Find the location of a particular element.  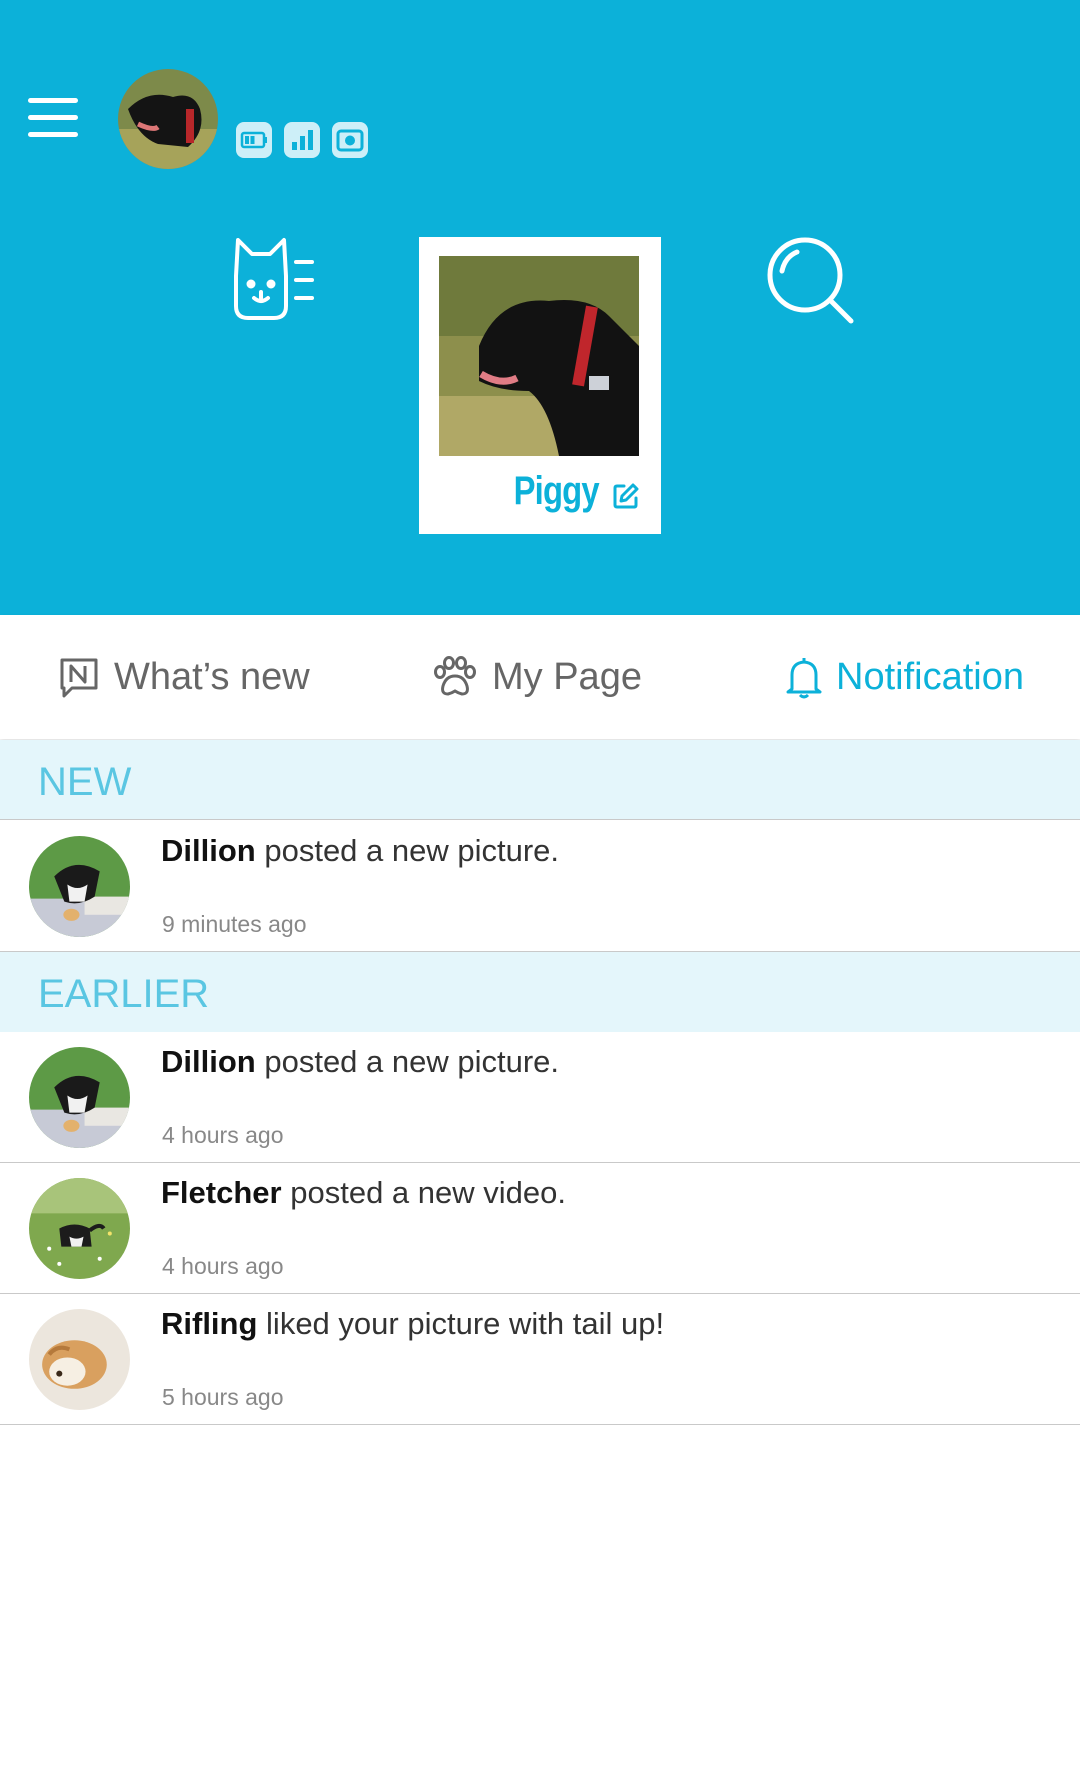

news-icon is located at coordinates (79, 678).